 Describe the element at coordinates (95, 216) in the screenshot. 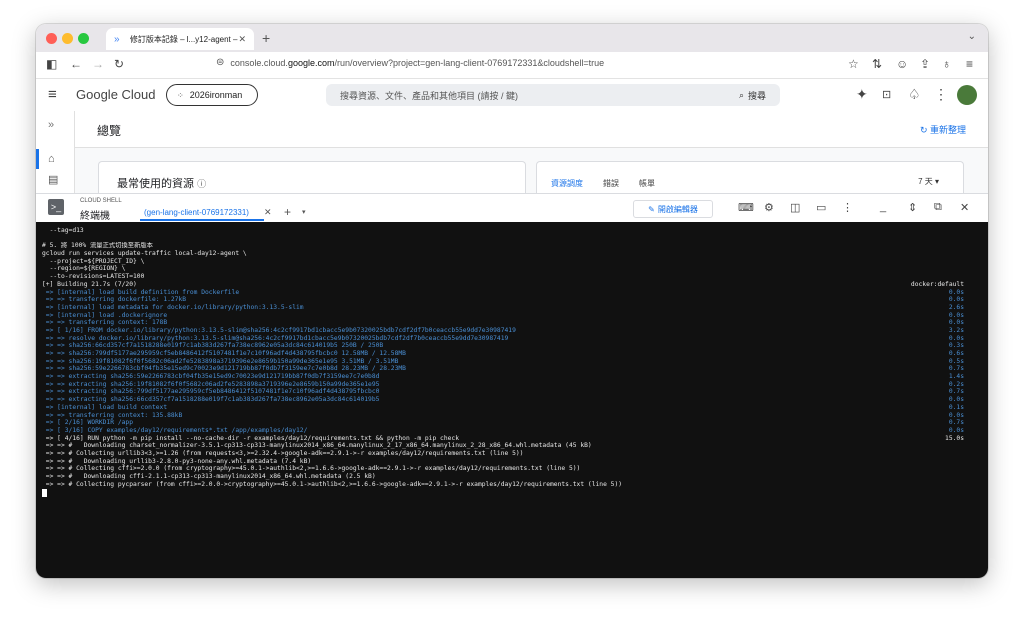

I see `terminal-title: 終端機` at that location.